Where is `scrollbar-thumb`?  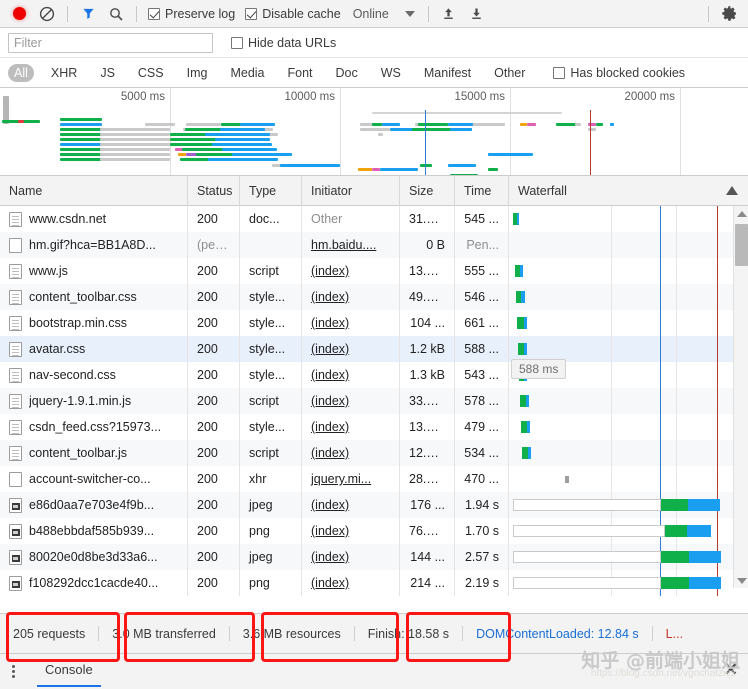 scrollbar-thumb is located at coordinates (741, 245).